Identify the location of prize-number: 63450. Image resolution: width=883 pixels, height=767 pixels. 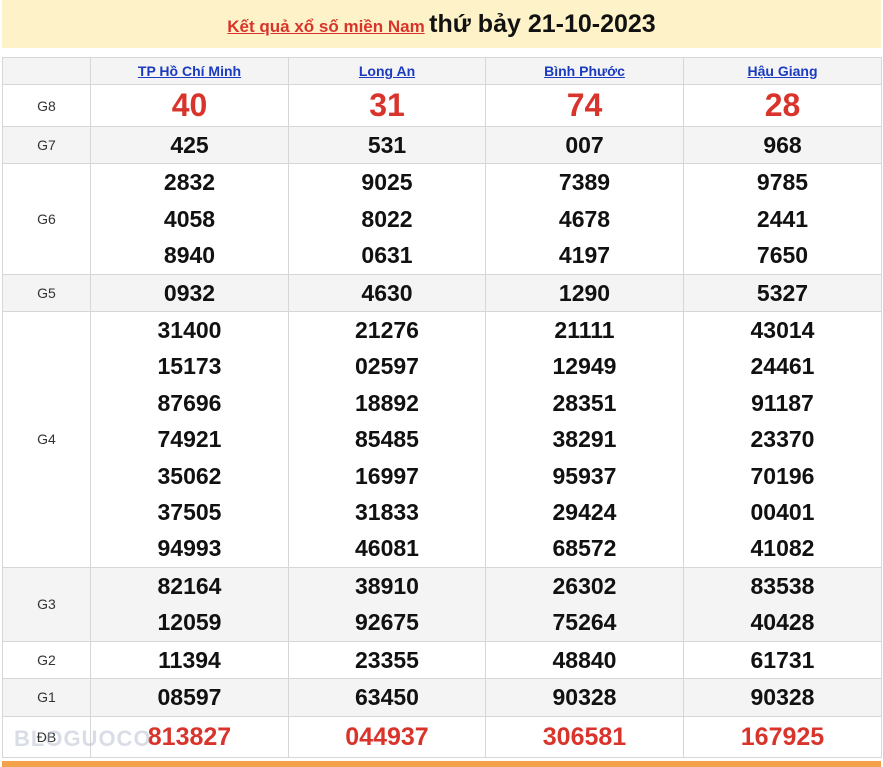
(387, 697).